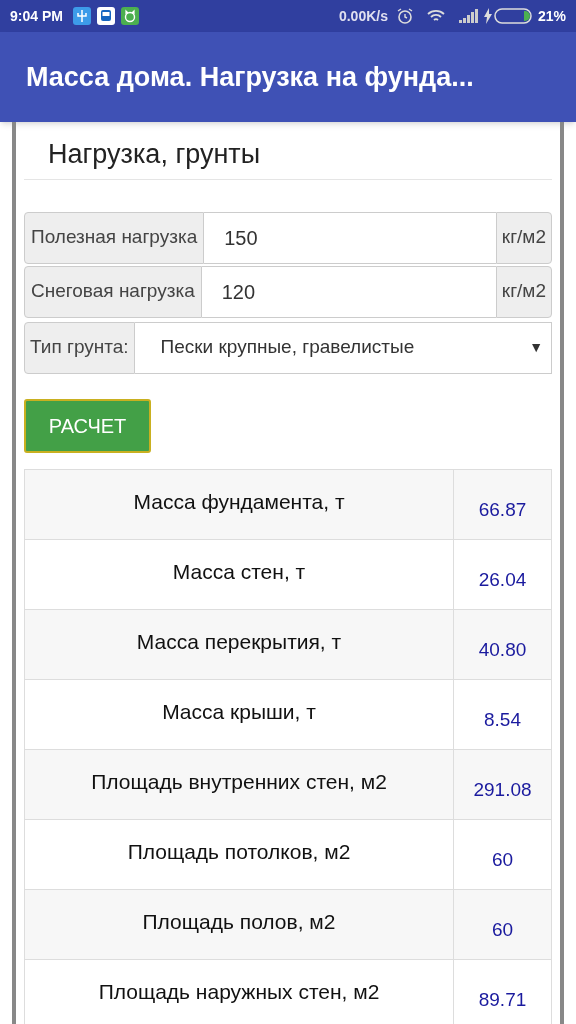  What do you see at coordinates (343, 347) in the screenshot?
I see `soil-dropdown: Пески крупные, гравелистые ▼` at bounding box center [343, 347].